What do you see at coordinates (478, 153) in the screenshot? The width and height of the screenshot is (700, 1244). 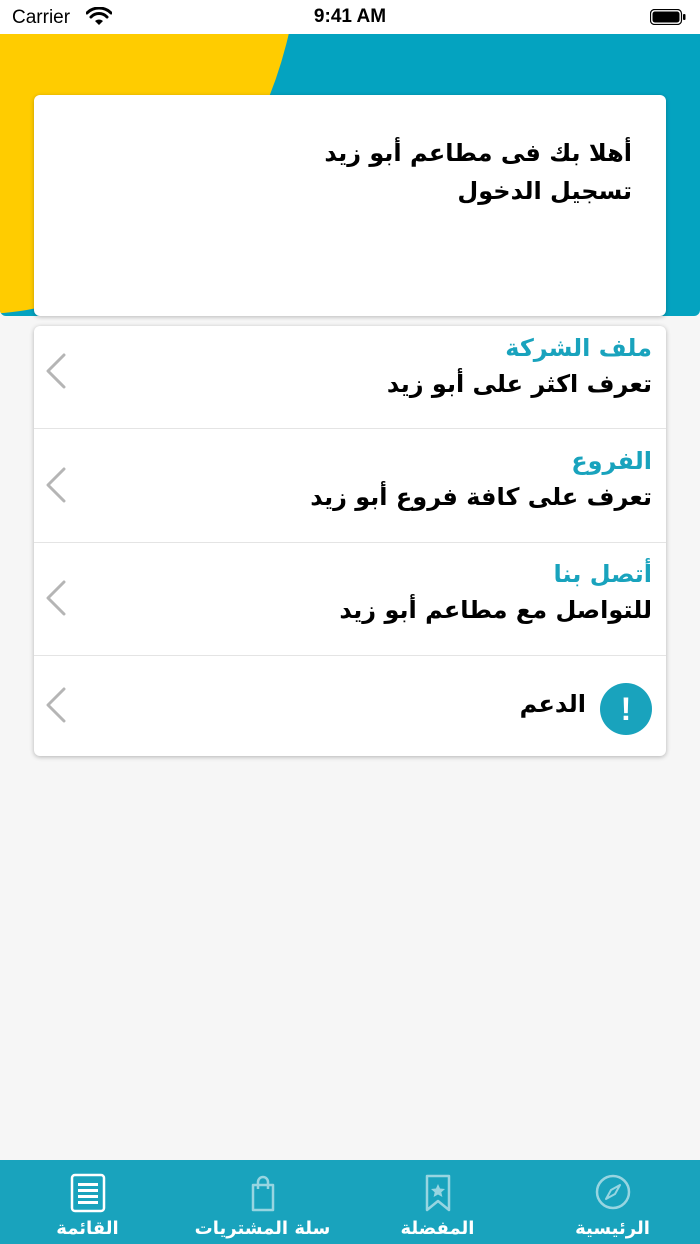 I see `welcome-text: أهلا بك فى مطاعم أبو زيد` at bounding box center [478, 153].